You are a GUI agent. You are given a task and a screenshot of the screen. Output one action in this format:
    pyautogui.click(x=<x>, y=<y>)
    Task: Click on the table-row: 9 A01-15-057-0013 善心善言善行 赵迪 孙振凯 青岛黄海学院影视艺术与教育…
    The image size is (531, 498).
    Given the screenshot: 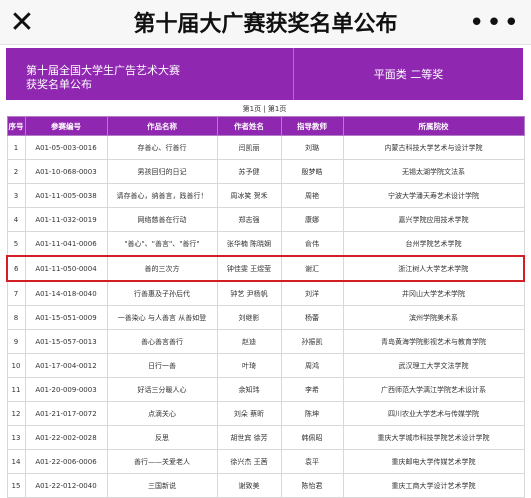 What is the action you would take?
    pyautogui.click(x=265, y=341)
    